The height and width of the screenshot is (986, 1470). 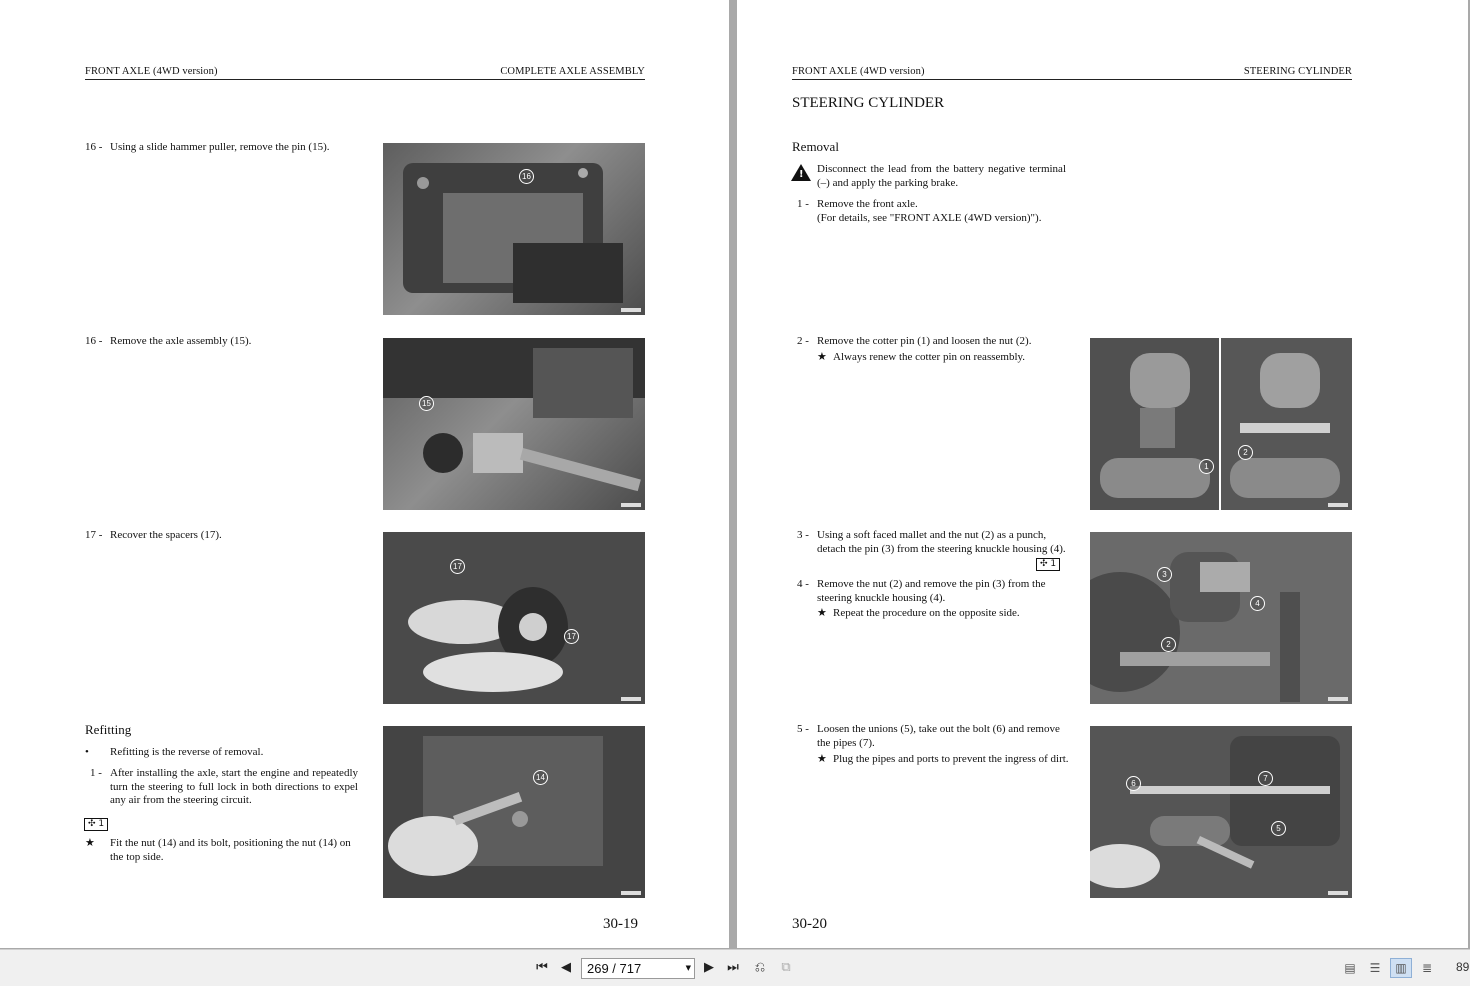 I want to click on facing-pages-view-icon: ▥, so click(x=1401, y=968).